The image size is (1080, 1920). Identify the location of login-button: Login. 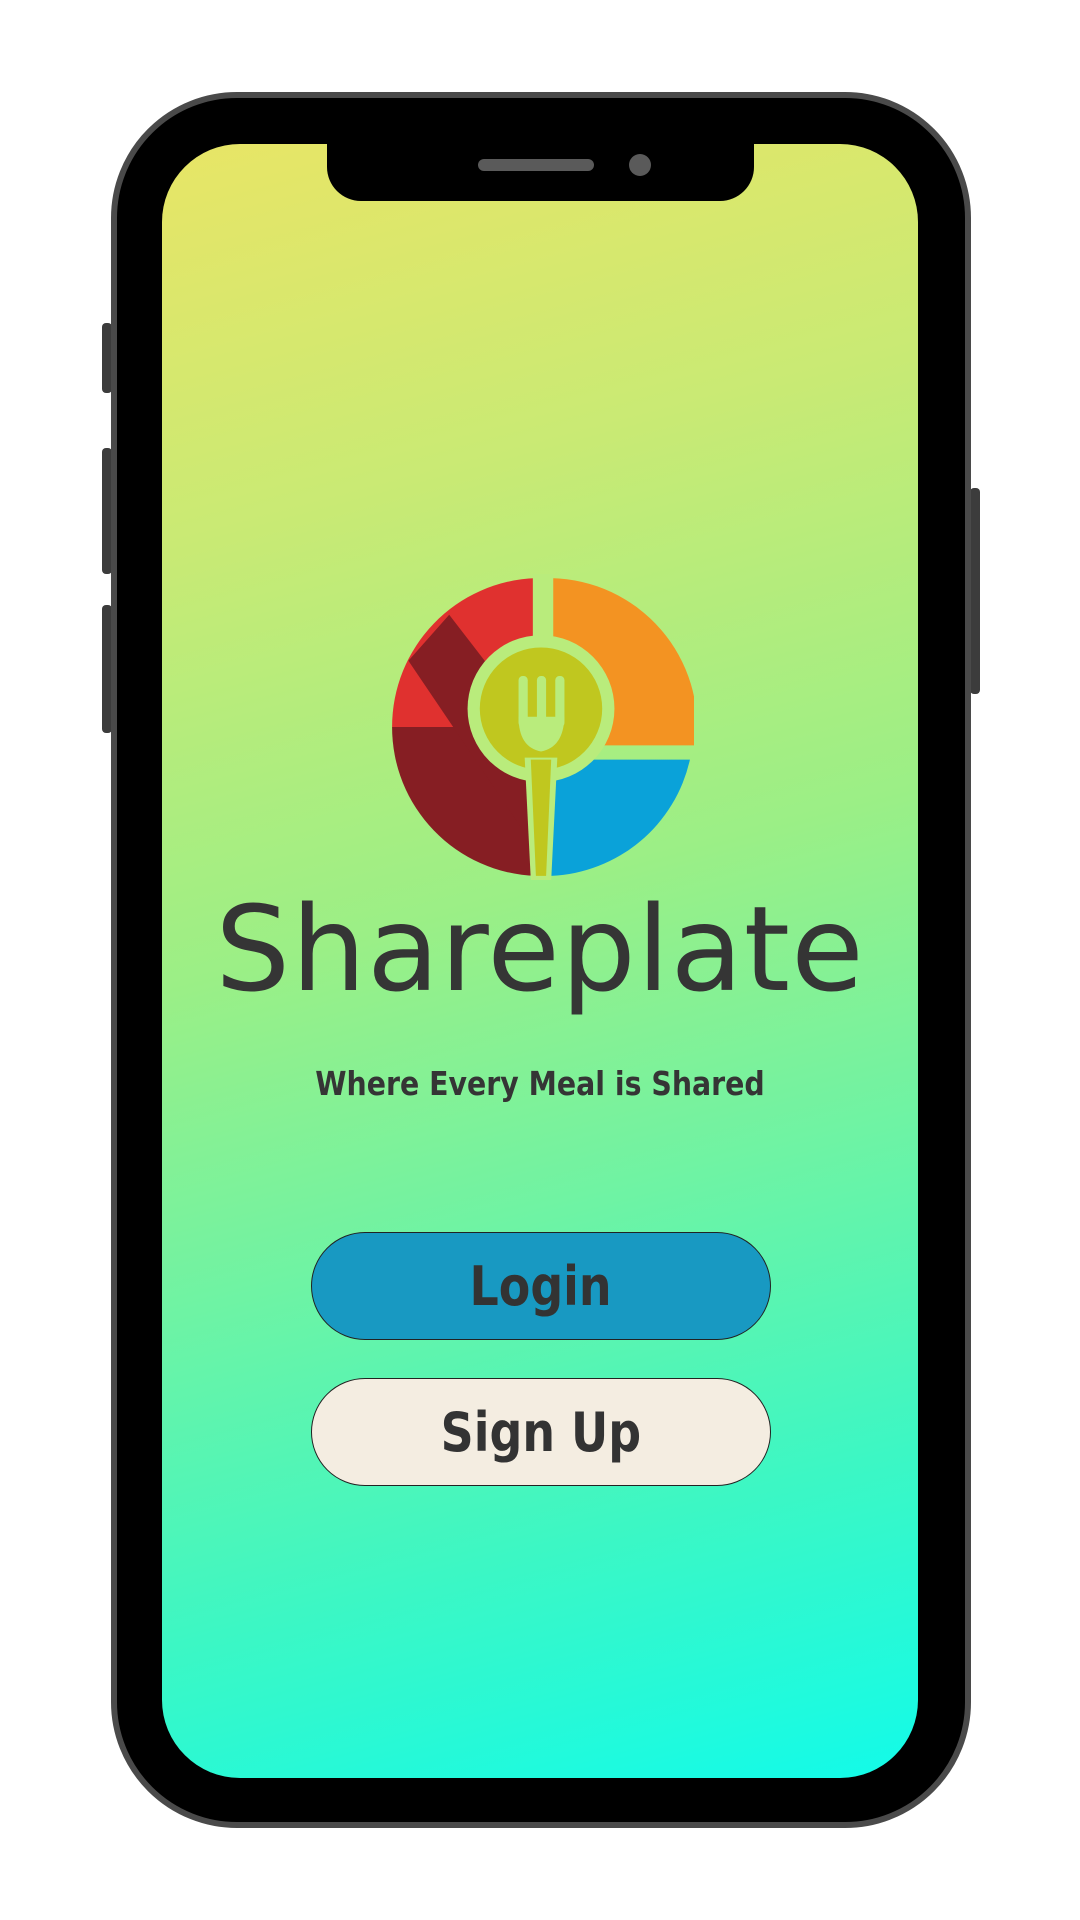
(541, 1286).